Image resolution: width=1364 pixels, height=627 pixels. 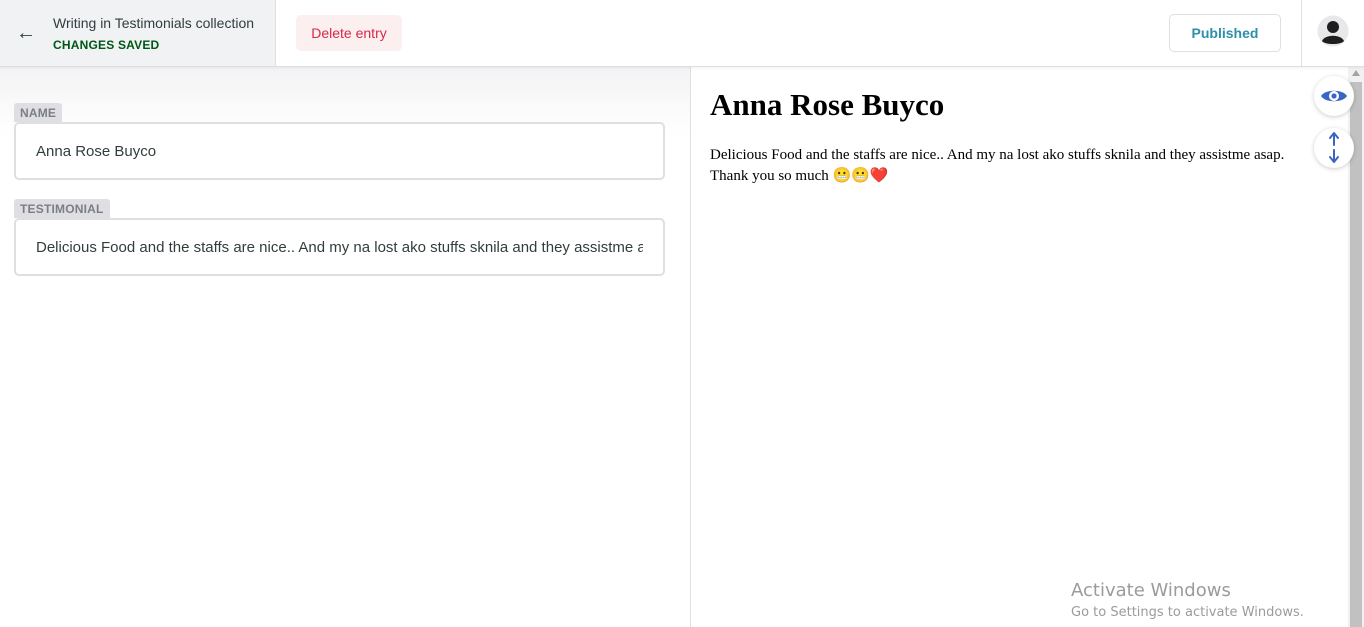 I want to click on user-avatar-icon, so click(x=1333, y=31).